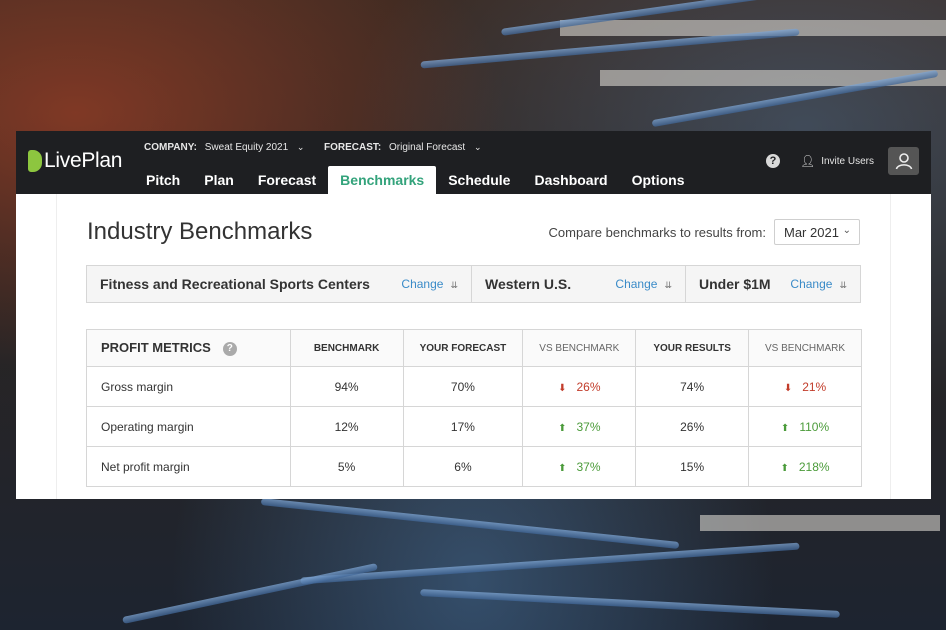 The width and height of the screenshot is (946, 630). I want to click on vs-value: 26%, so click(588, 386).